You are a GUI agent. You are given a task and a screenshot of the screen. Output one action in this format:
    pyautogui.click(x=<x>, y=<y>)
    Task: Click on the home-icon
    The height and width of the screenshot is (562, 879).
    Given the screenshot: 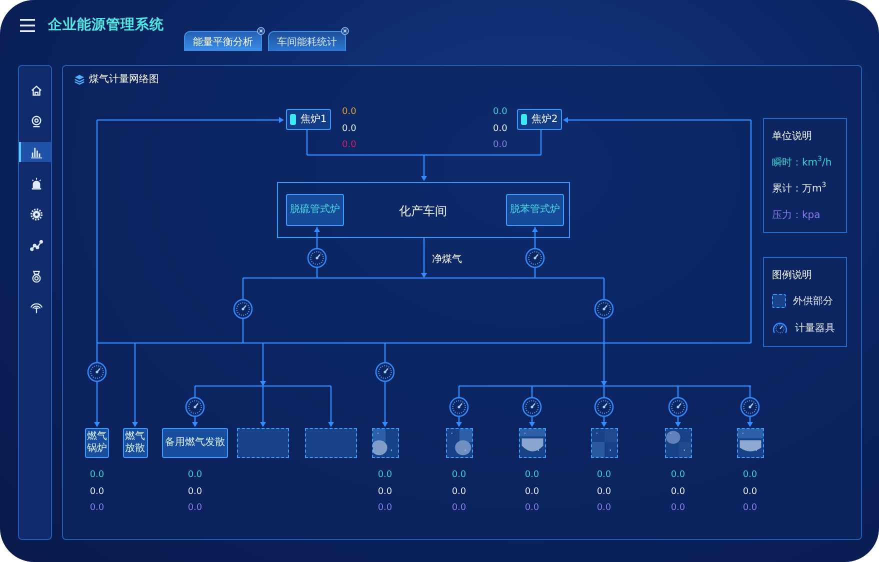 What is the action you would take?
    pyautogui.click(x=36, y=90)
    